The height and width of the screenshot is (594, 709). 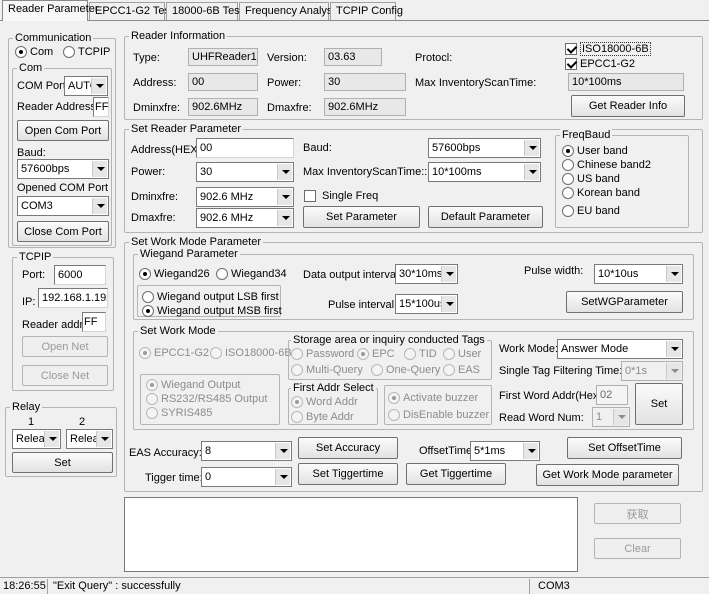 What do you see at coordinates (334, 370) in the screenshot?
I see `multi-query-label: Multi-Query` at bounding box center [334, 370].